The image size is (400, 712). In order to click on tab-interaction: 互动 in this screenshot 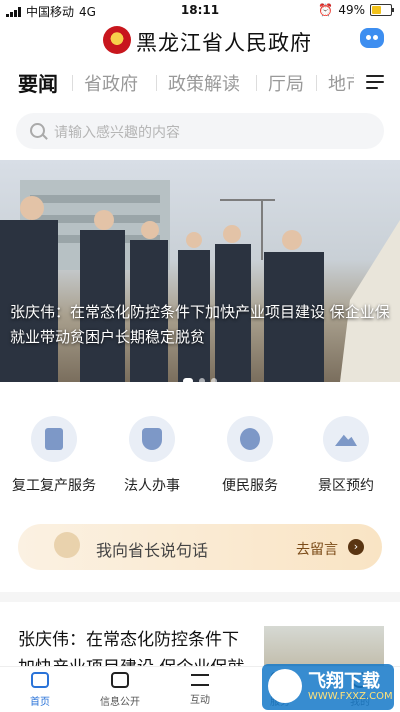, I will do `click(200, 686)`.